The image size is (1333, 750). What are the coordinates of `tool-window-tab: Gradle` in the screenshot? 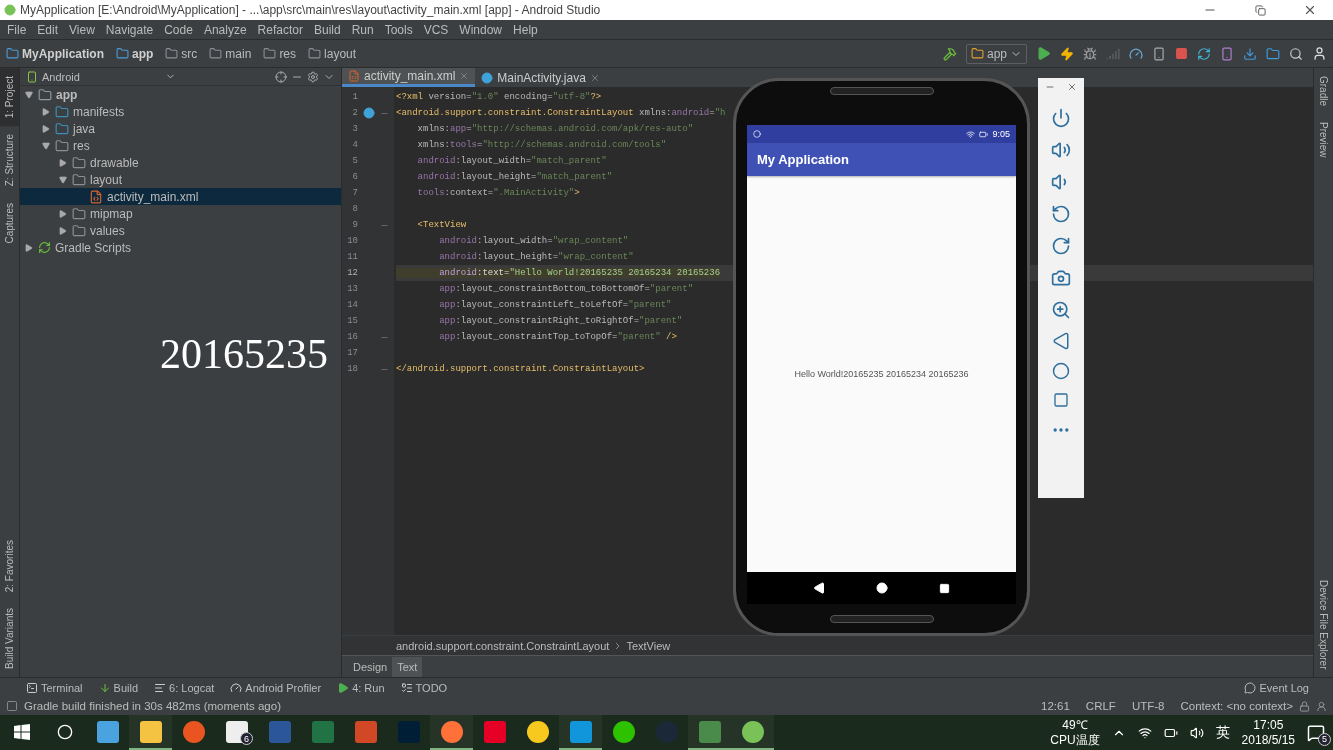 It's located at (1323, 91).